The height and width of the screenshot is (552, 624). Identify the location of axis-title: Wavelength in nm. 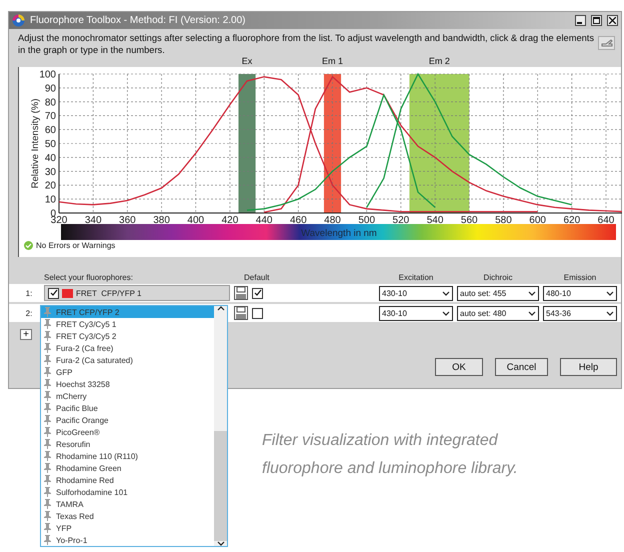
(339, 233).